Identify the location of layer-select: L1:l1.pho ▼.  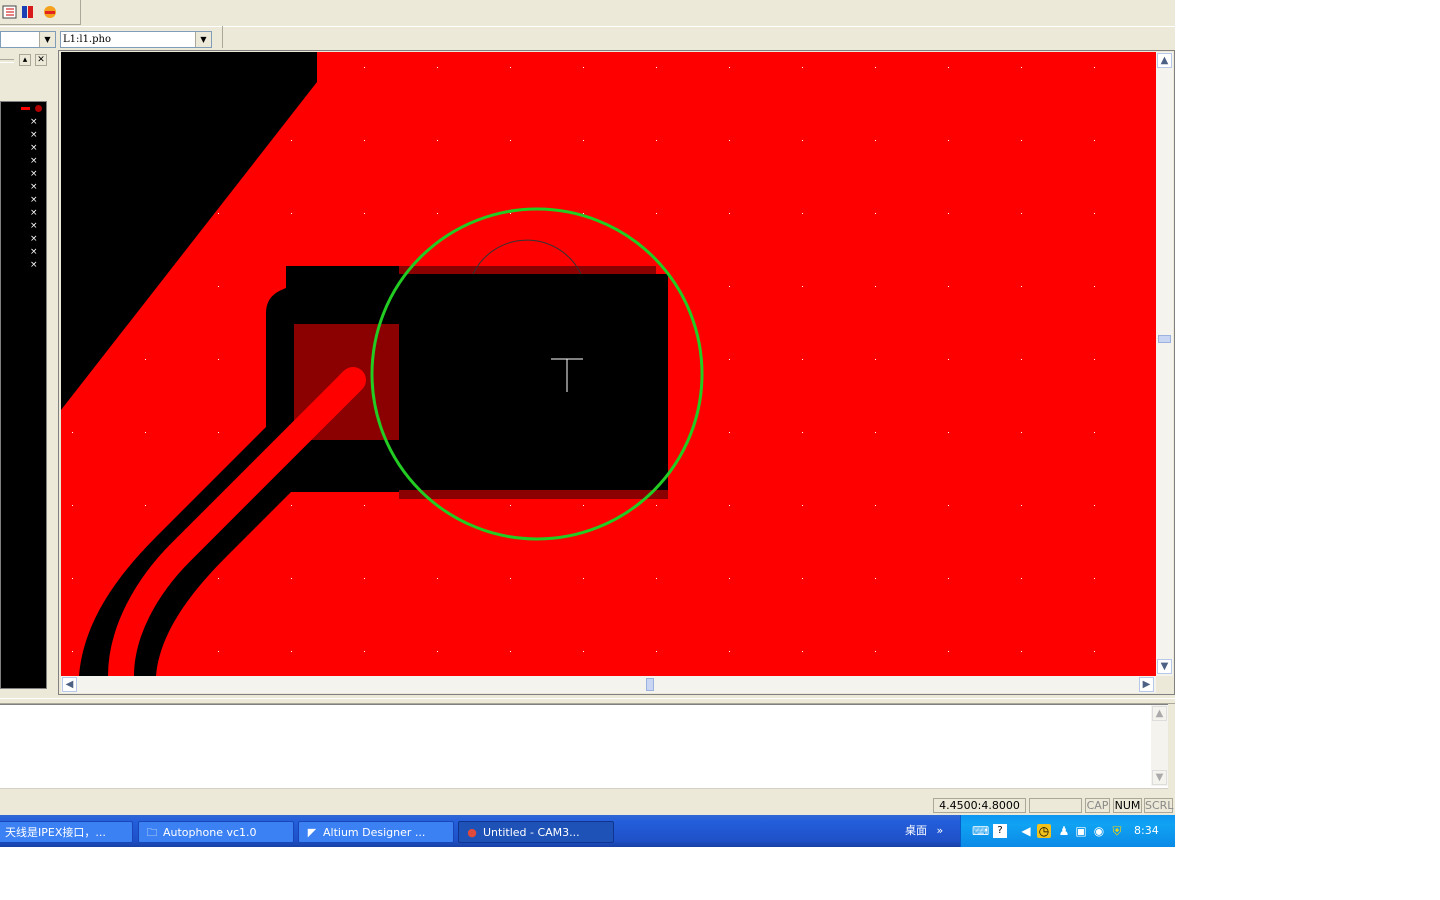
(136, 39).